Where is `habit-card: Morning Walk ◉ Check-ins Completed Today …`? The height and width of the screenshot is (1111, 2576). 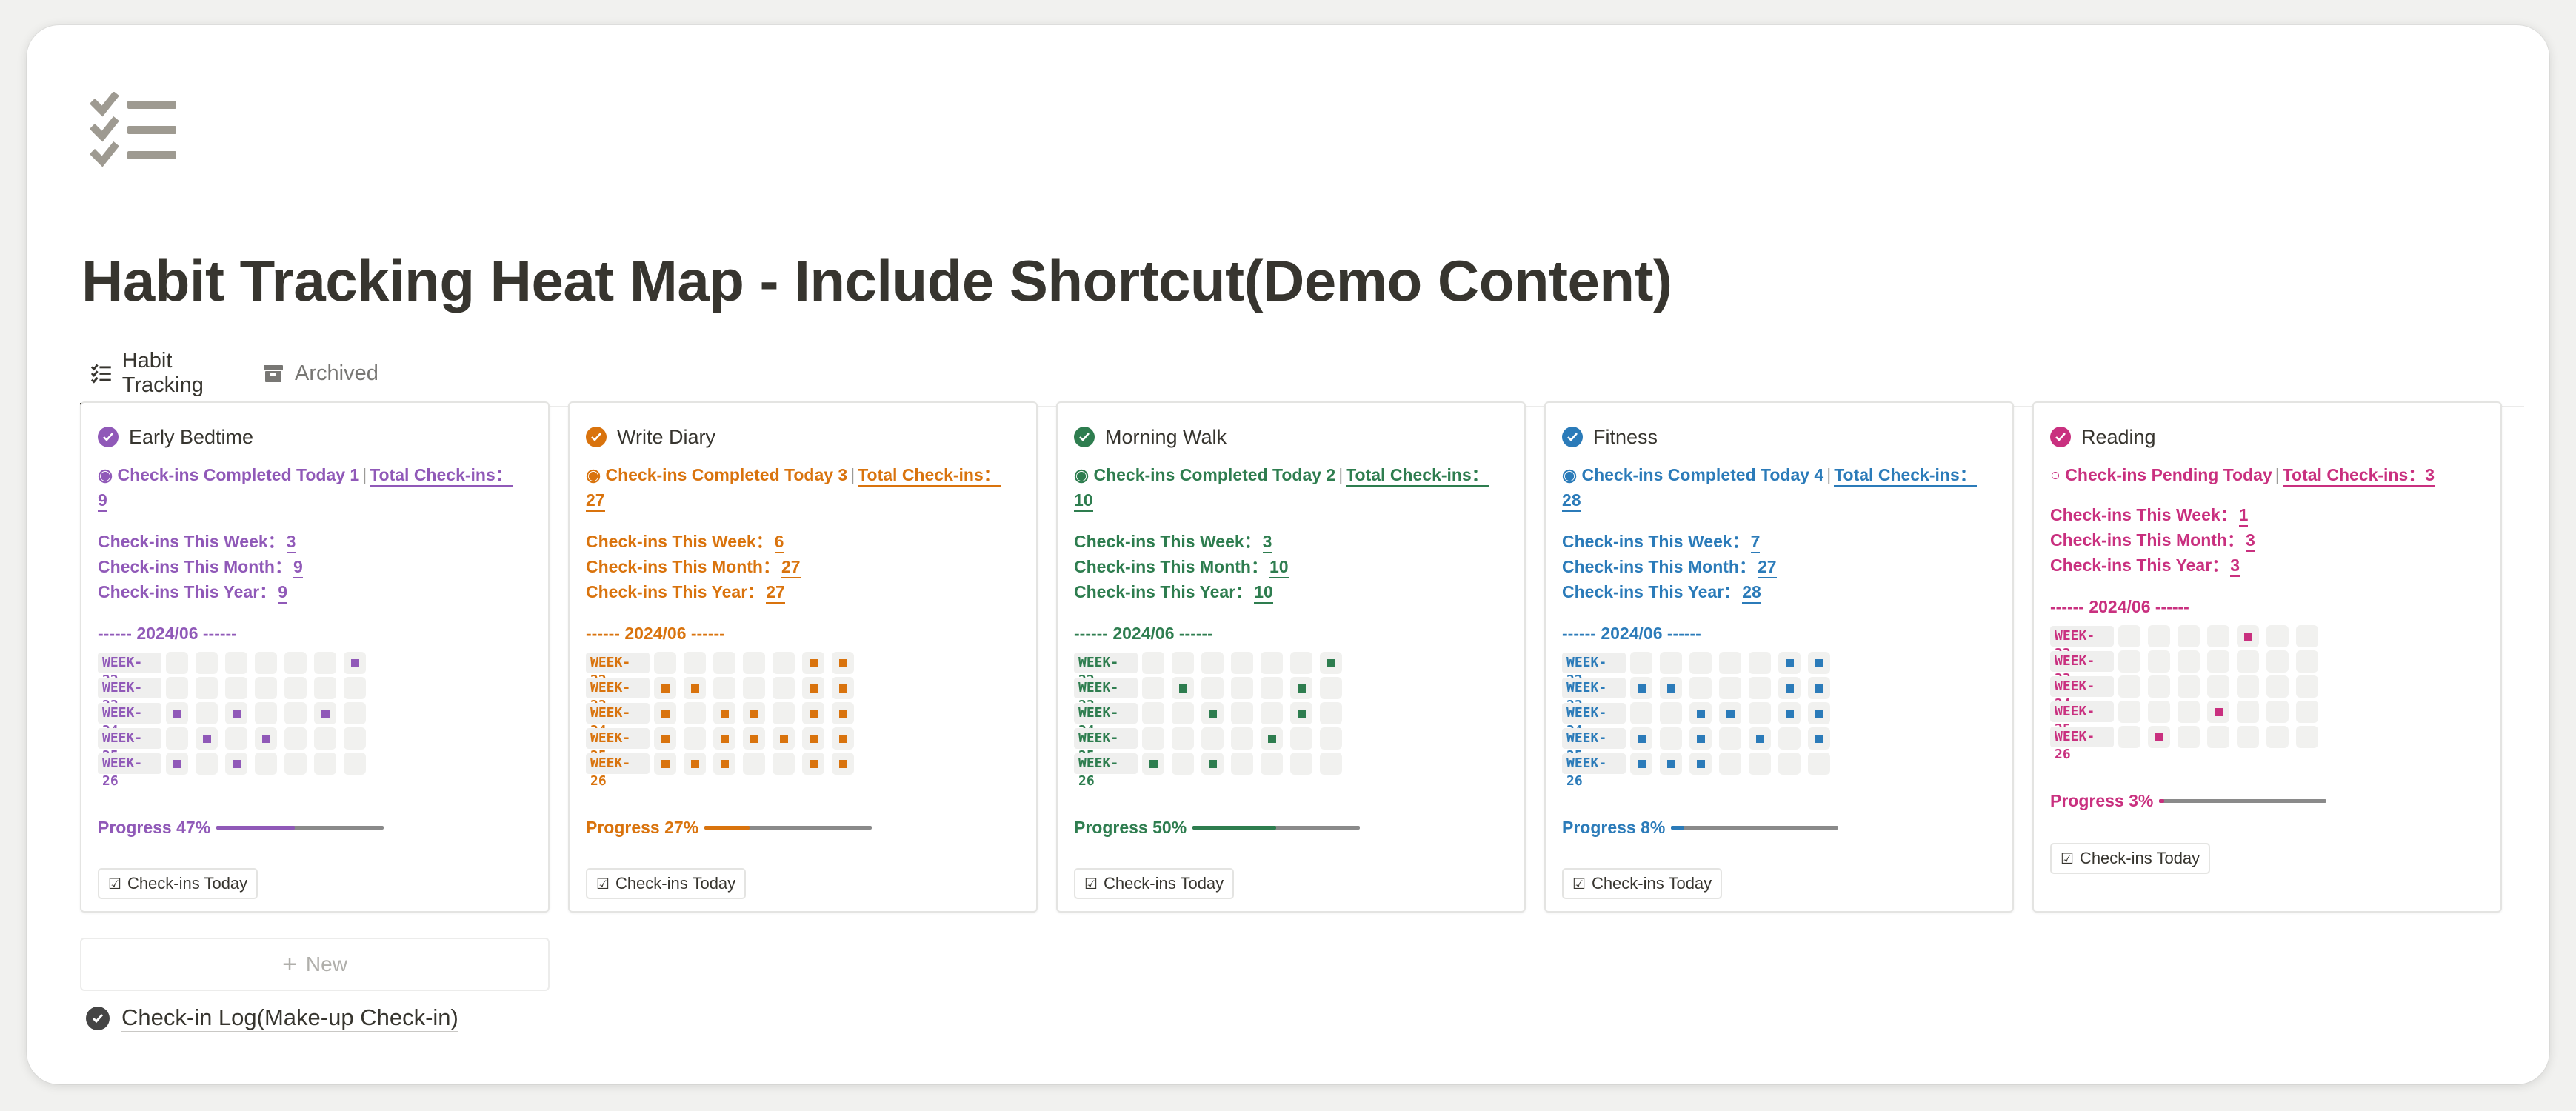
habit-card: Morning Walk ◉ Check-ins Completed Today … is located at coordinates (1291, 657).